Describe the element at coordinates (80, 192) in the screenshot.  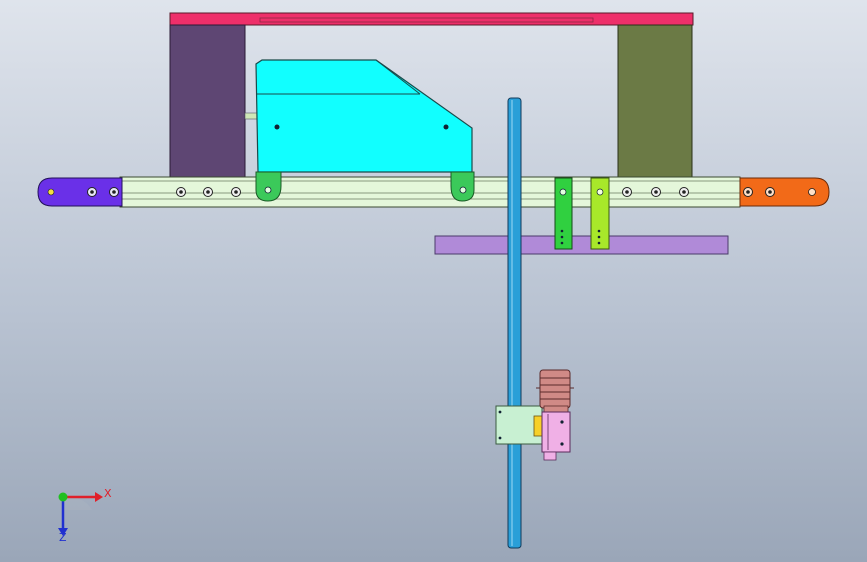
I see `left-end-cap` at that location.